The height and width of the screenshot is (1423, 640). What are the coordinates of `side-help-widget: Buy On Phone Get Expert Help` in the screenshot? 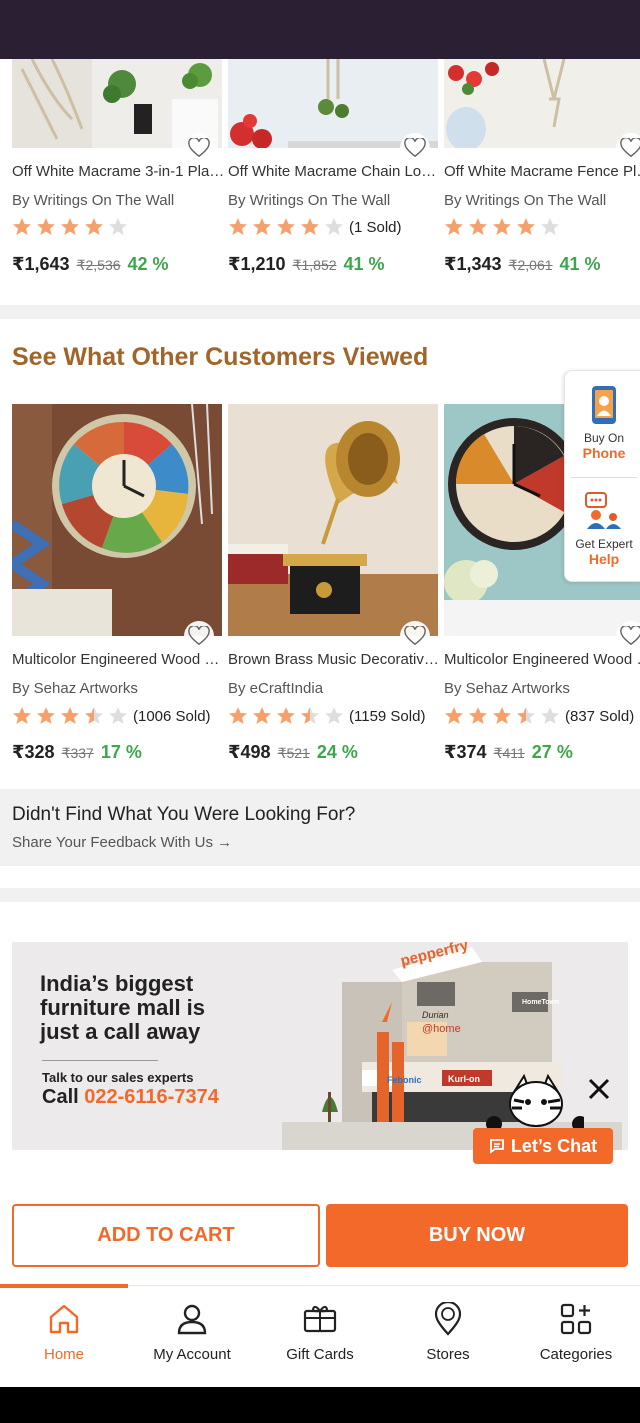 It's located at (602, 476).